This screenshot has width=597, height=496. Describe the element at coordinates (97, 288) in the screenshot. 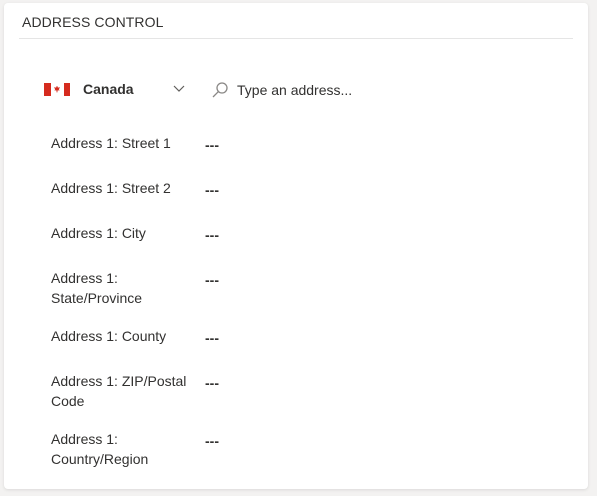

I see `field-label: Address 1: State/Province` at that location.